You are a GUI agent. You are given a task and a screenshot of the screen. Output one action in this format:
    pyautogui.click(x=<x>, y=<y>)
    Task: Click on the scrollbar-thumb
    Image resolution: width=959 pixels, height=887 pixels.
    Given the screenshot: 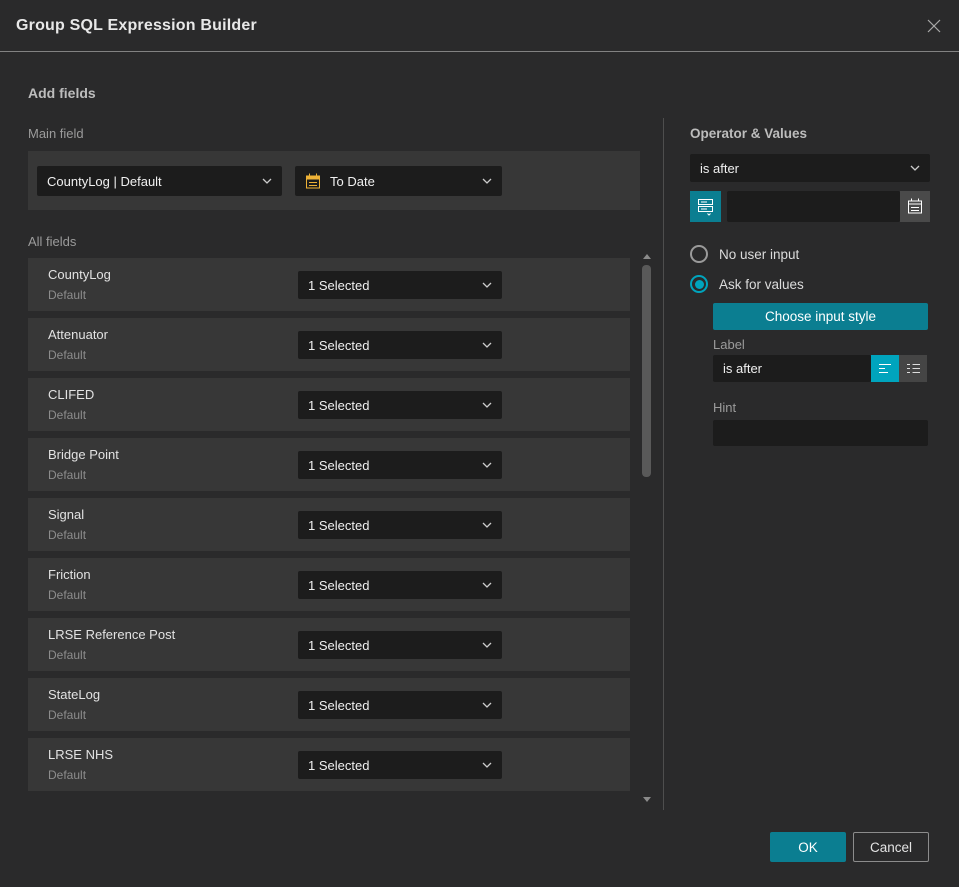 What is the action you would take?
    pyautogui.click(x=646, y=371)
    